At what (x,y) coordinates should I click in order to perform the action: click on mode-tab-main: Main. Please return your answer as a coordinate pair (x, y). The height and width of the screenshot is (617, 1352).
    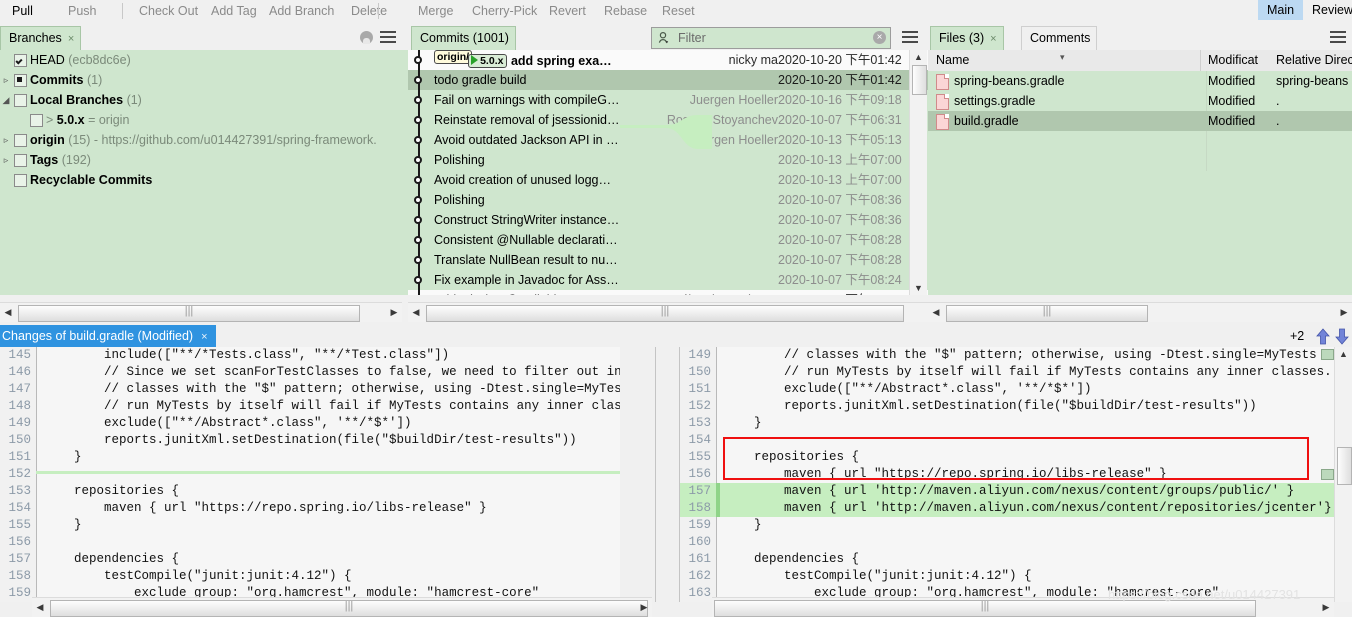
    Looking at the image, I should click on (1281, 10).